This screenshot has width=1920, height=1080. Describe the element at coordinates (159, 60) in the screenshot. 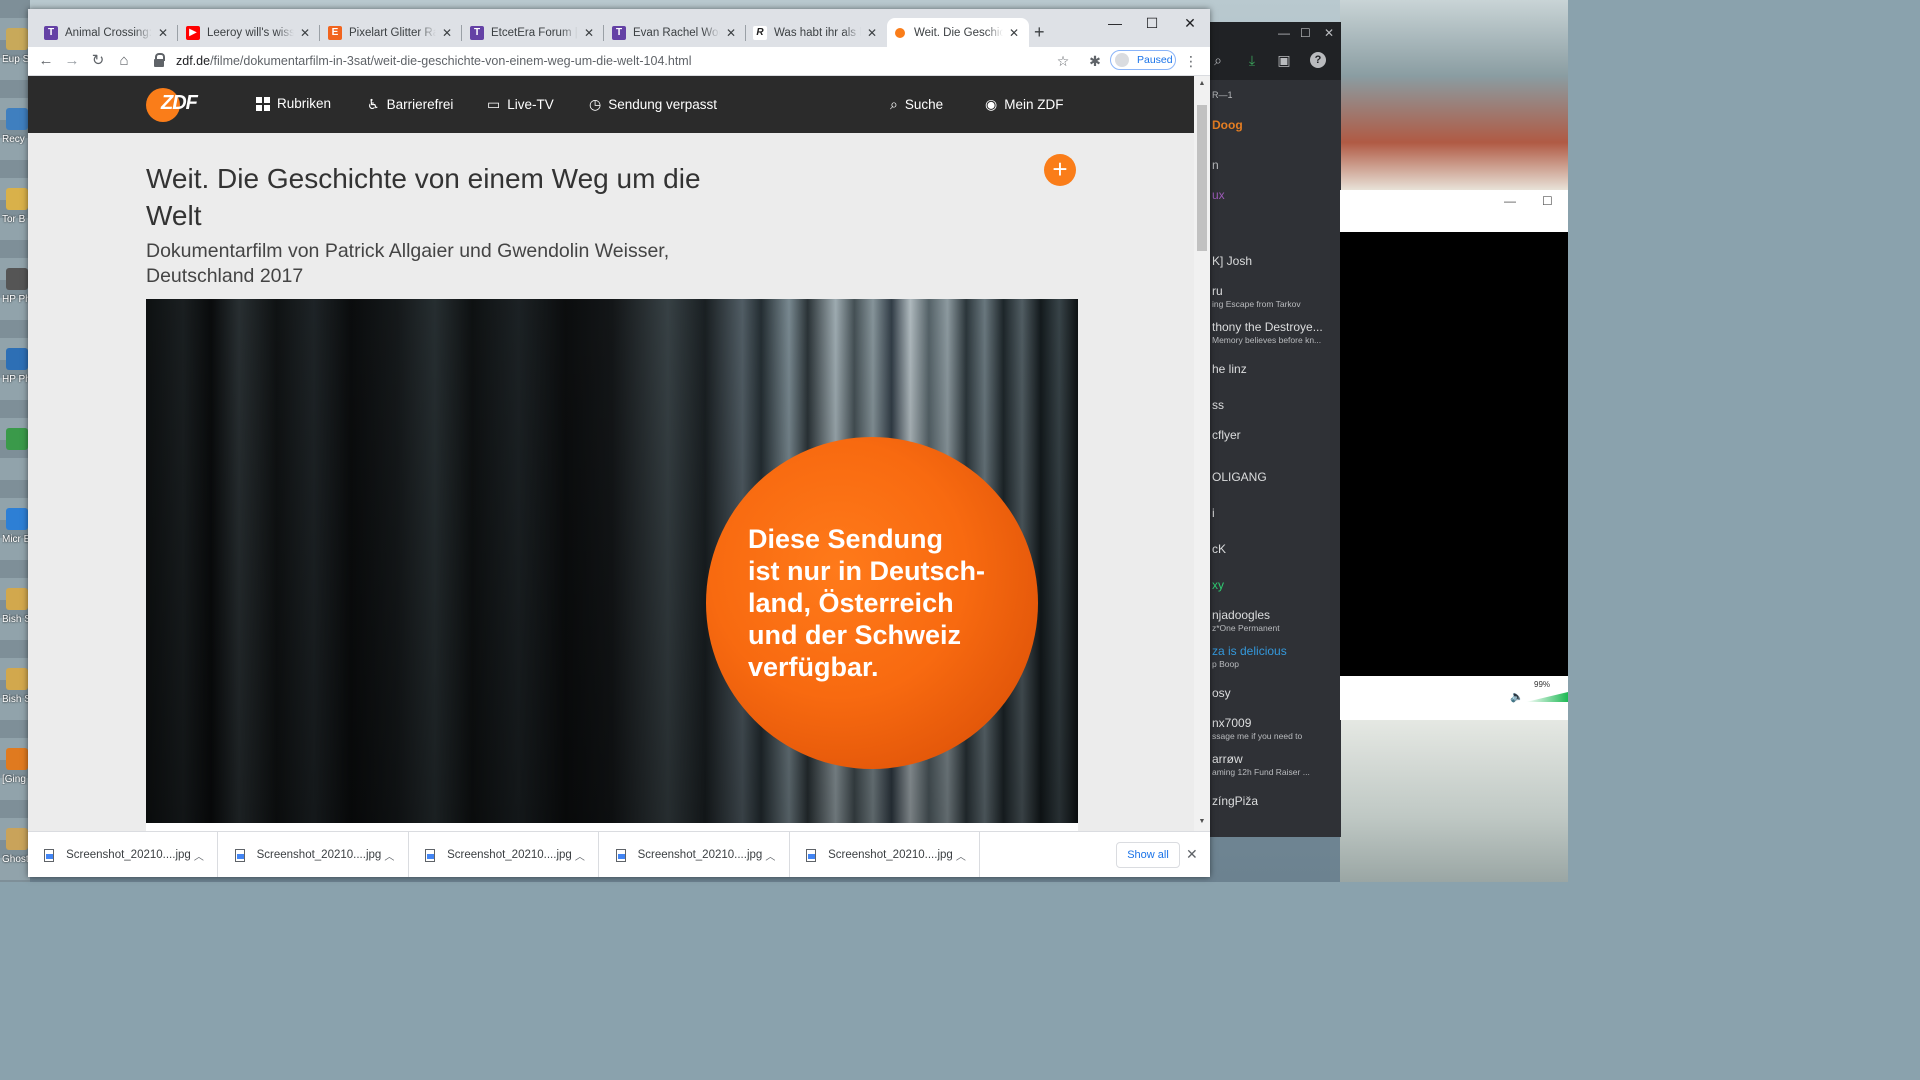

I see `lock-icon` at that location.